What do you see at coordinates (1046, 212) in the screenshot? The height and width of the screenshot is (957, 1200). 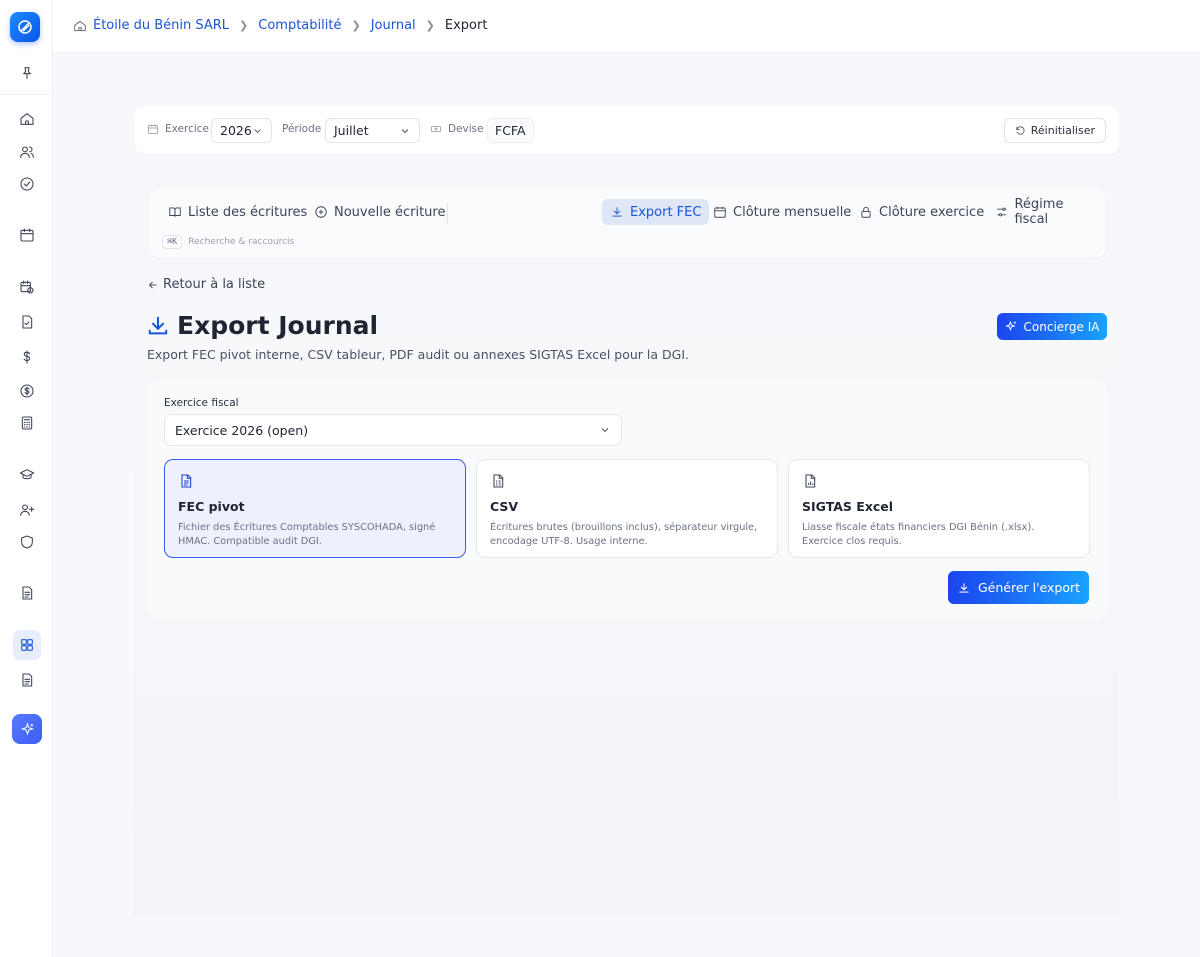 I see `tab-regime-fiscal: Régime fiscal` at bounding box center [1046, 212].